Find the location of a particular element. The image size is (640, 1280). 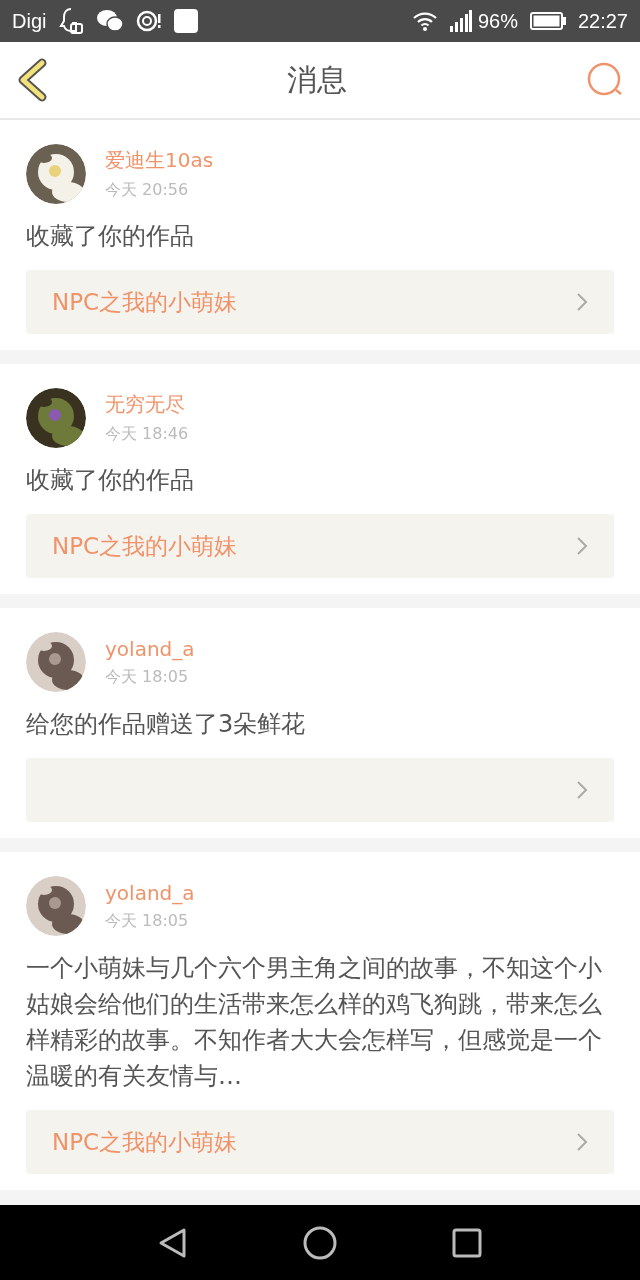

signal-icon is located at coordinates (460, 21).